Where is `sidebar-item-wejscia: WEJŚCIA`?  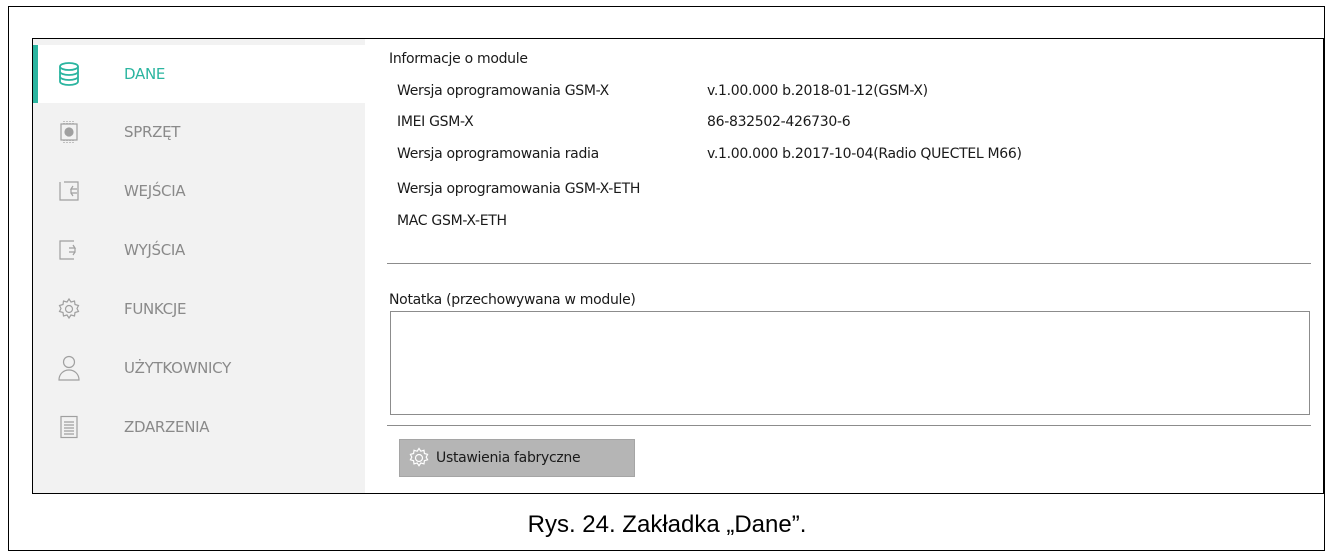 sidebar-item-wejscia: WEJŚCIA is located at coordinates (199, 191).